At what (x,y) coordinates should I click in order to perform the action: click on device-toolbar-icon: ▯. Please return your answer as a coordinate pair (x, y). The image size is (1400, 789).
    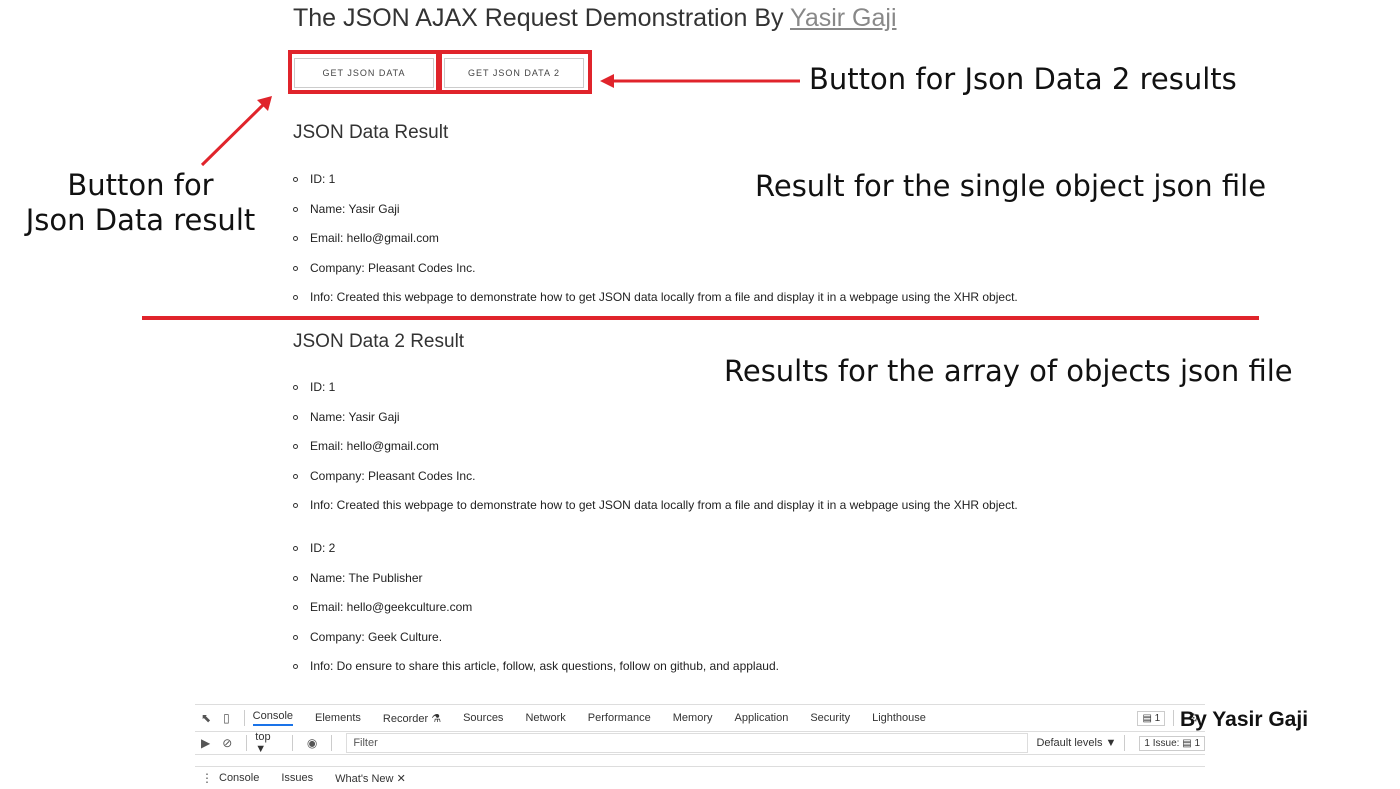
    Looking at the image, I should click on (226, 718).